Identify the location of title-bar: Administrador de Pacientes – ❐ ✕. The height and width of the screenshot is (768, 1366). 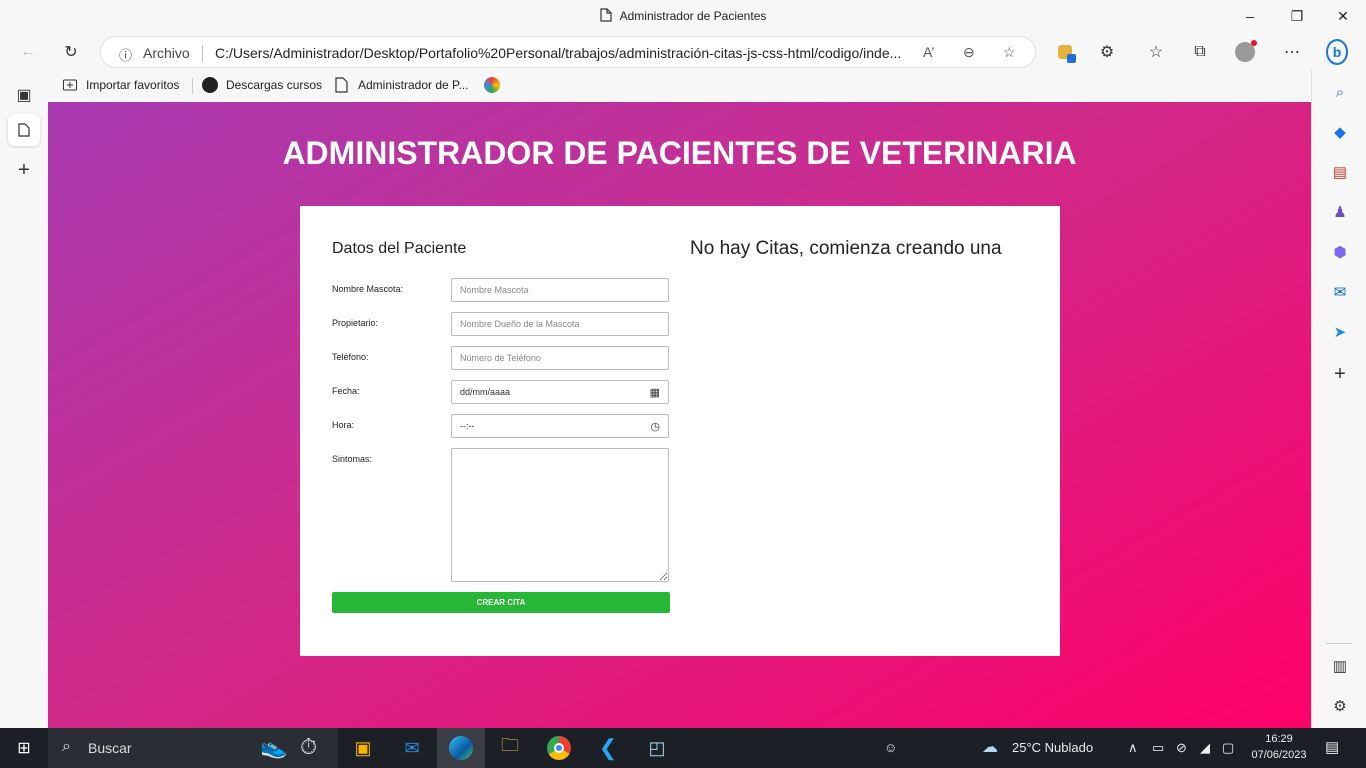
(683, 16).